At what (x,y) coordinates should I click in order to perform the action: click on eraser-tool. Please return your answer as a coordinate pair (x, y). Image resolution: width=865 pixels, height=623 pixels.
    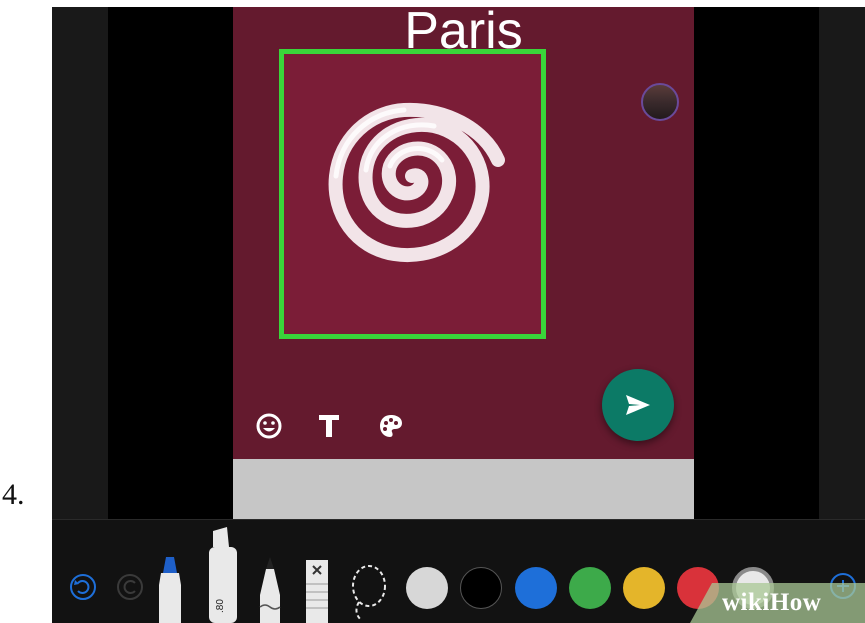
    Looking at the image, I should click on (317, 591).